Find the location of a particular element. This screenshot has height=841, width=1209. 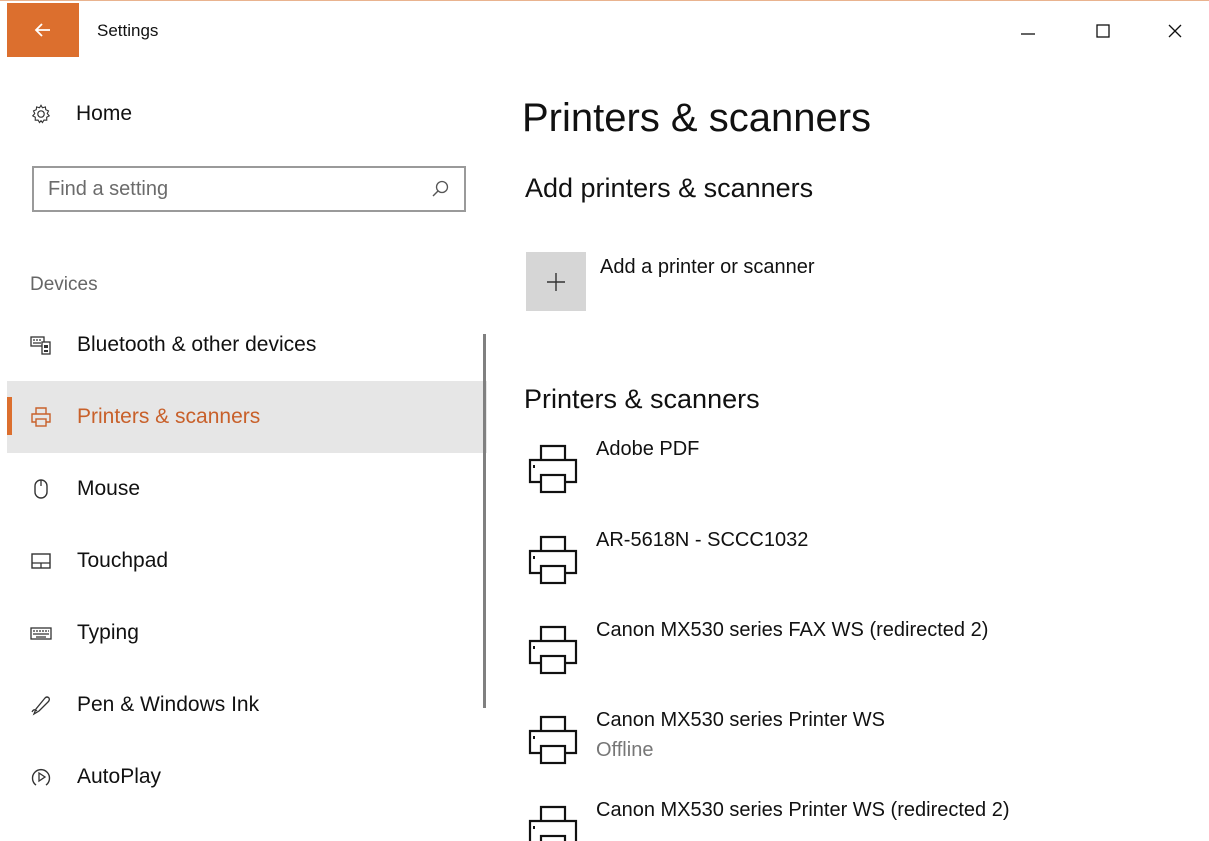

close-button is located at coordinates (1175, 31).